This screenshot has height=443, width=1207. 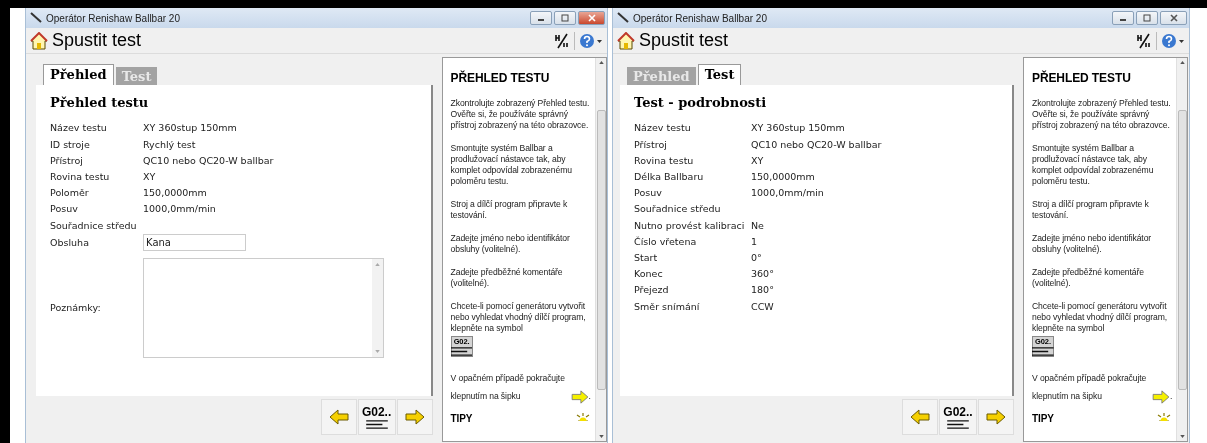 I want to click on field-label: Poznámky:, so click(x=76, y=307).